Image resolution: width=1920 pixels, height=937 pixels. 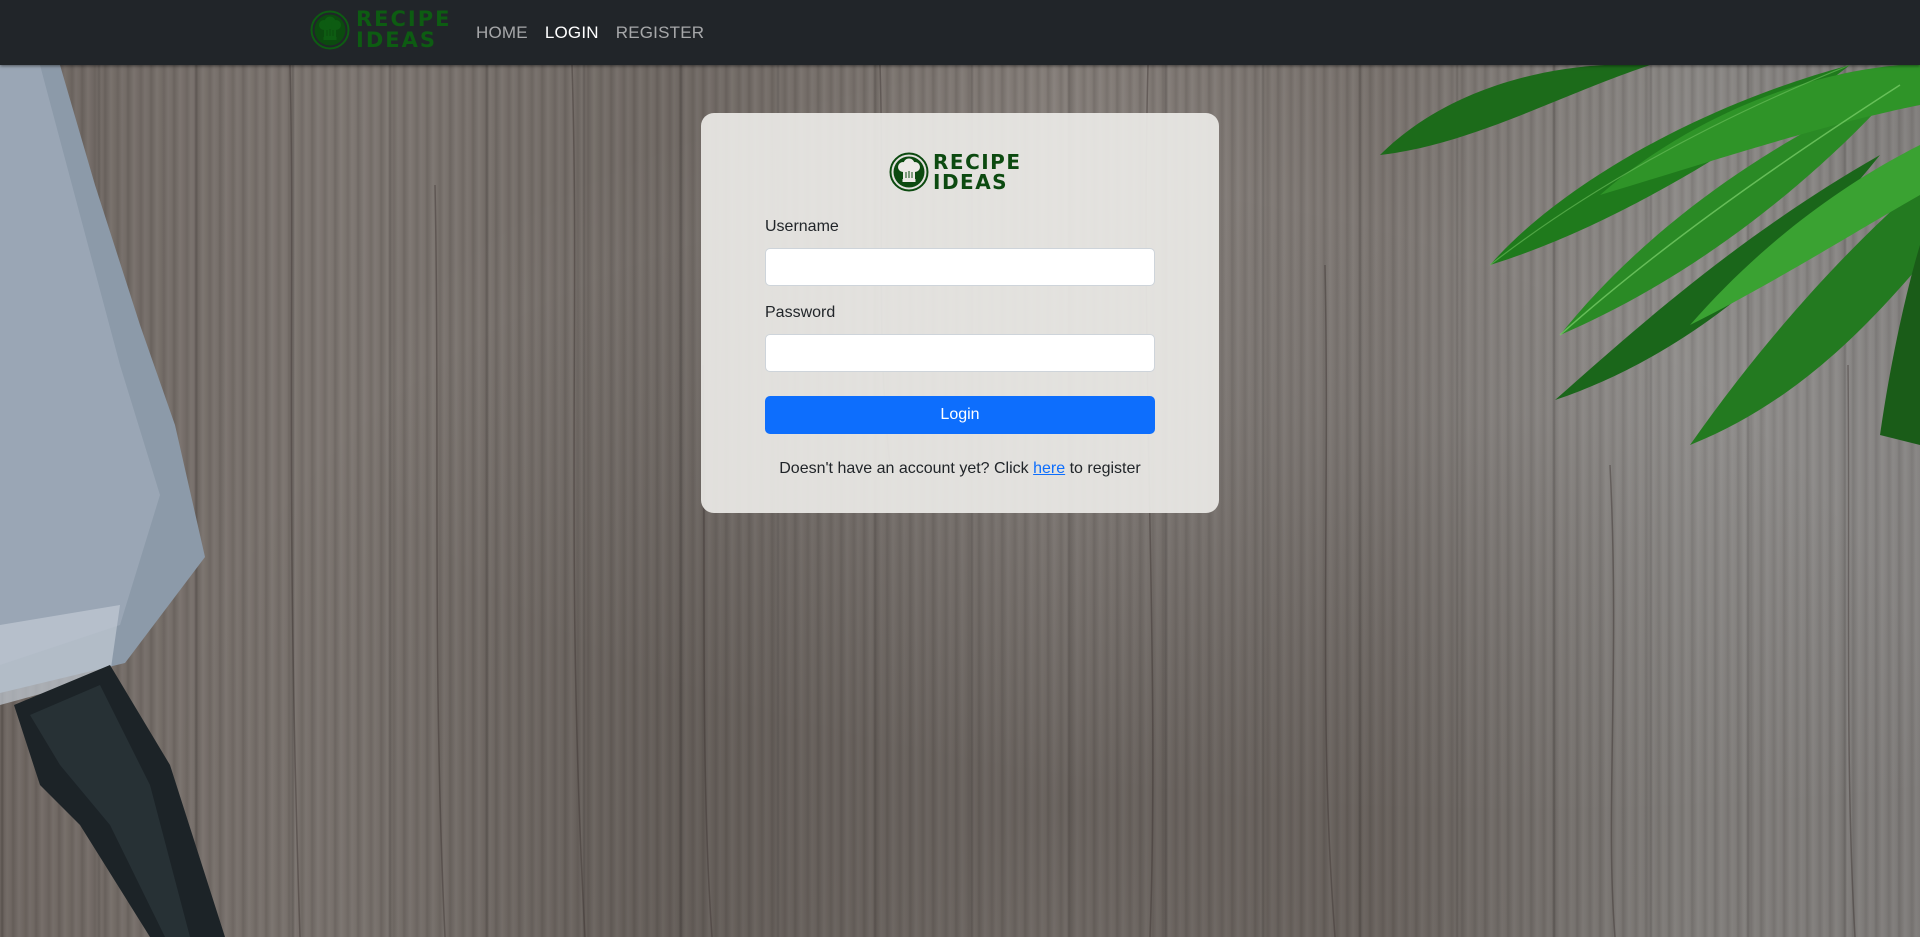 What do you see at coordinates (1049, 468) in the screenshot?
I see `register-here-link: here` at bounding box center [1049, 468].